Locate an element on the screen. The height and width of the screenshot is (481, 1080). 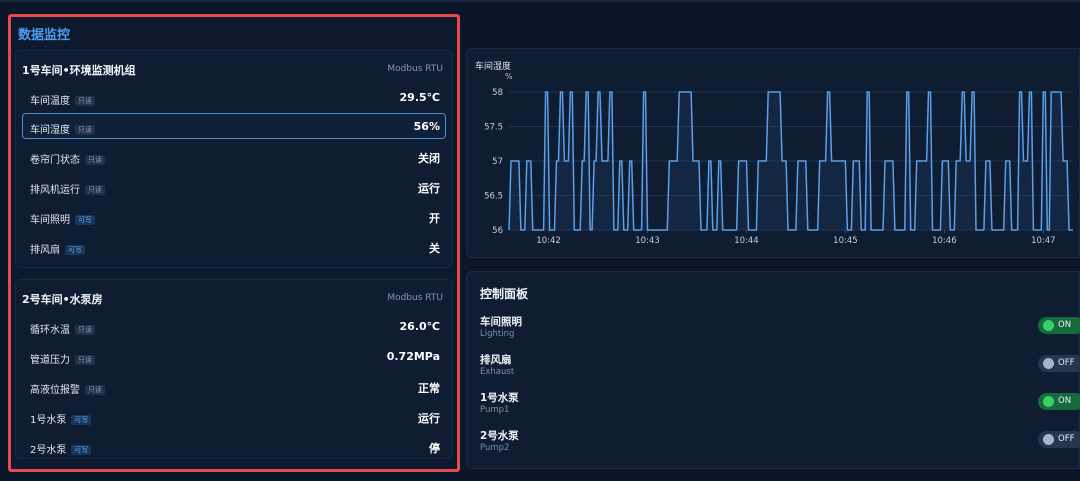
data-row-lighting: 车间照明 可写 开 is located at coordinates (234, 216).